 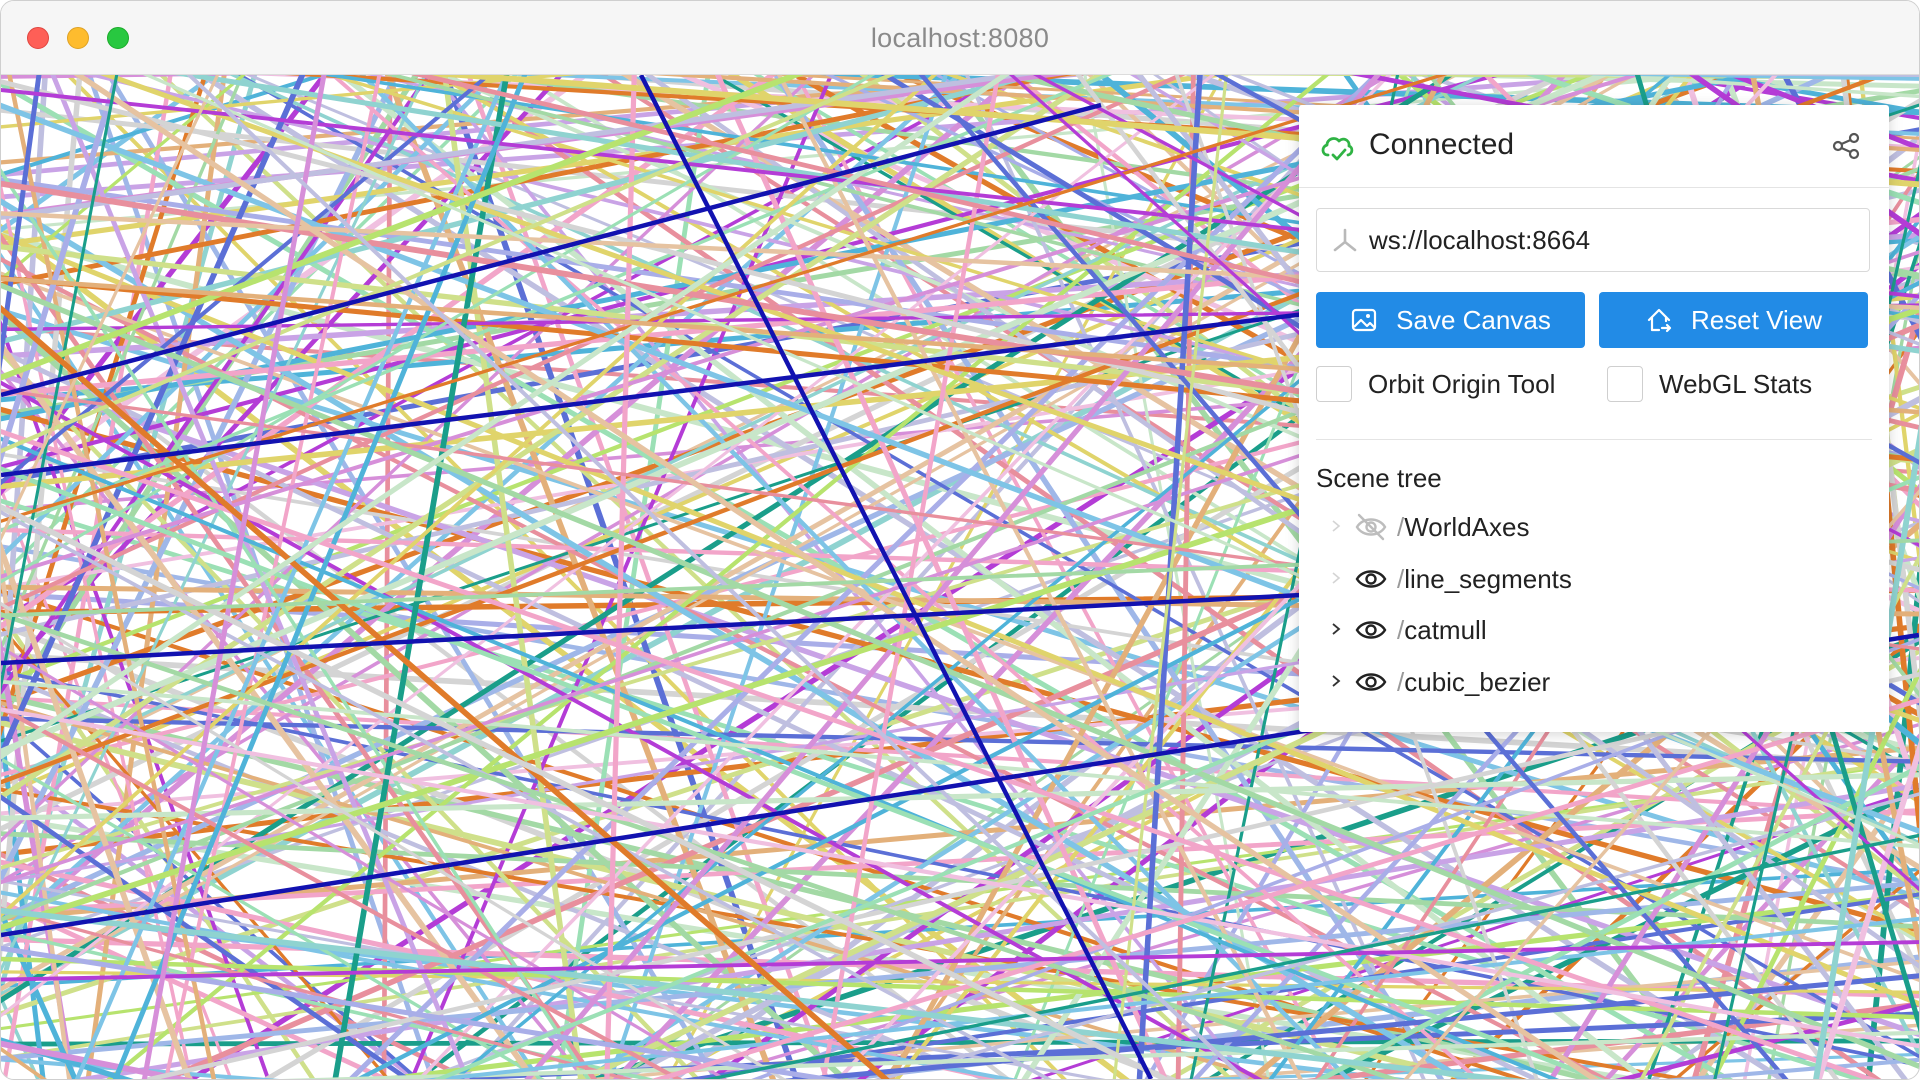 What do you see at coordinates (1736, 383) in the screenshot?
I see `webgl-stats-label: WebGL Stats` at bounding box center [1736, 383].